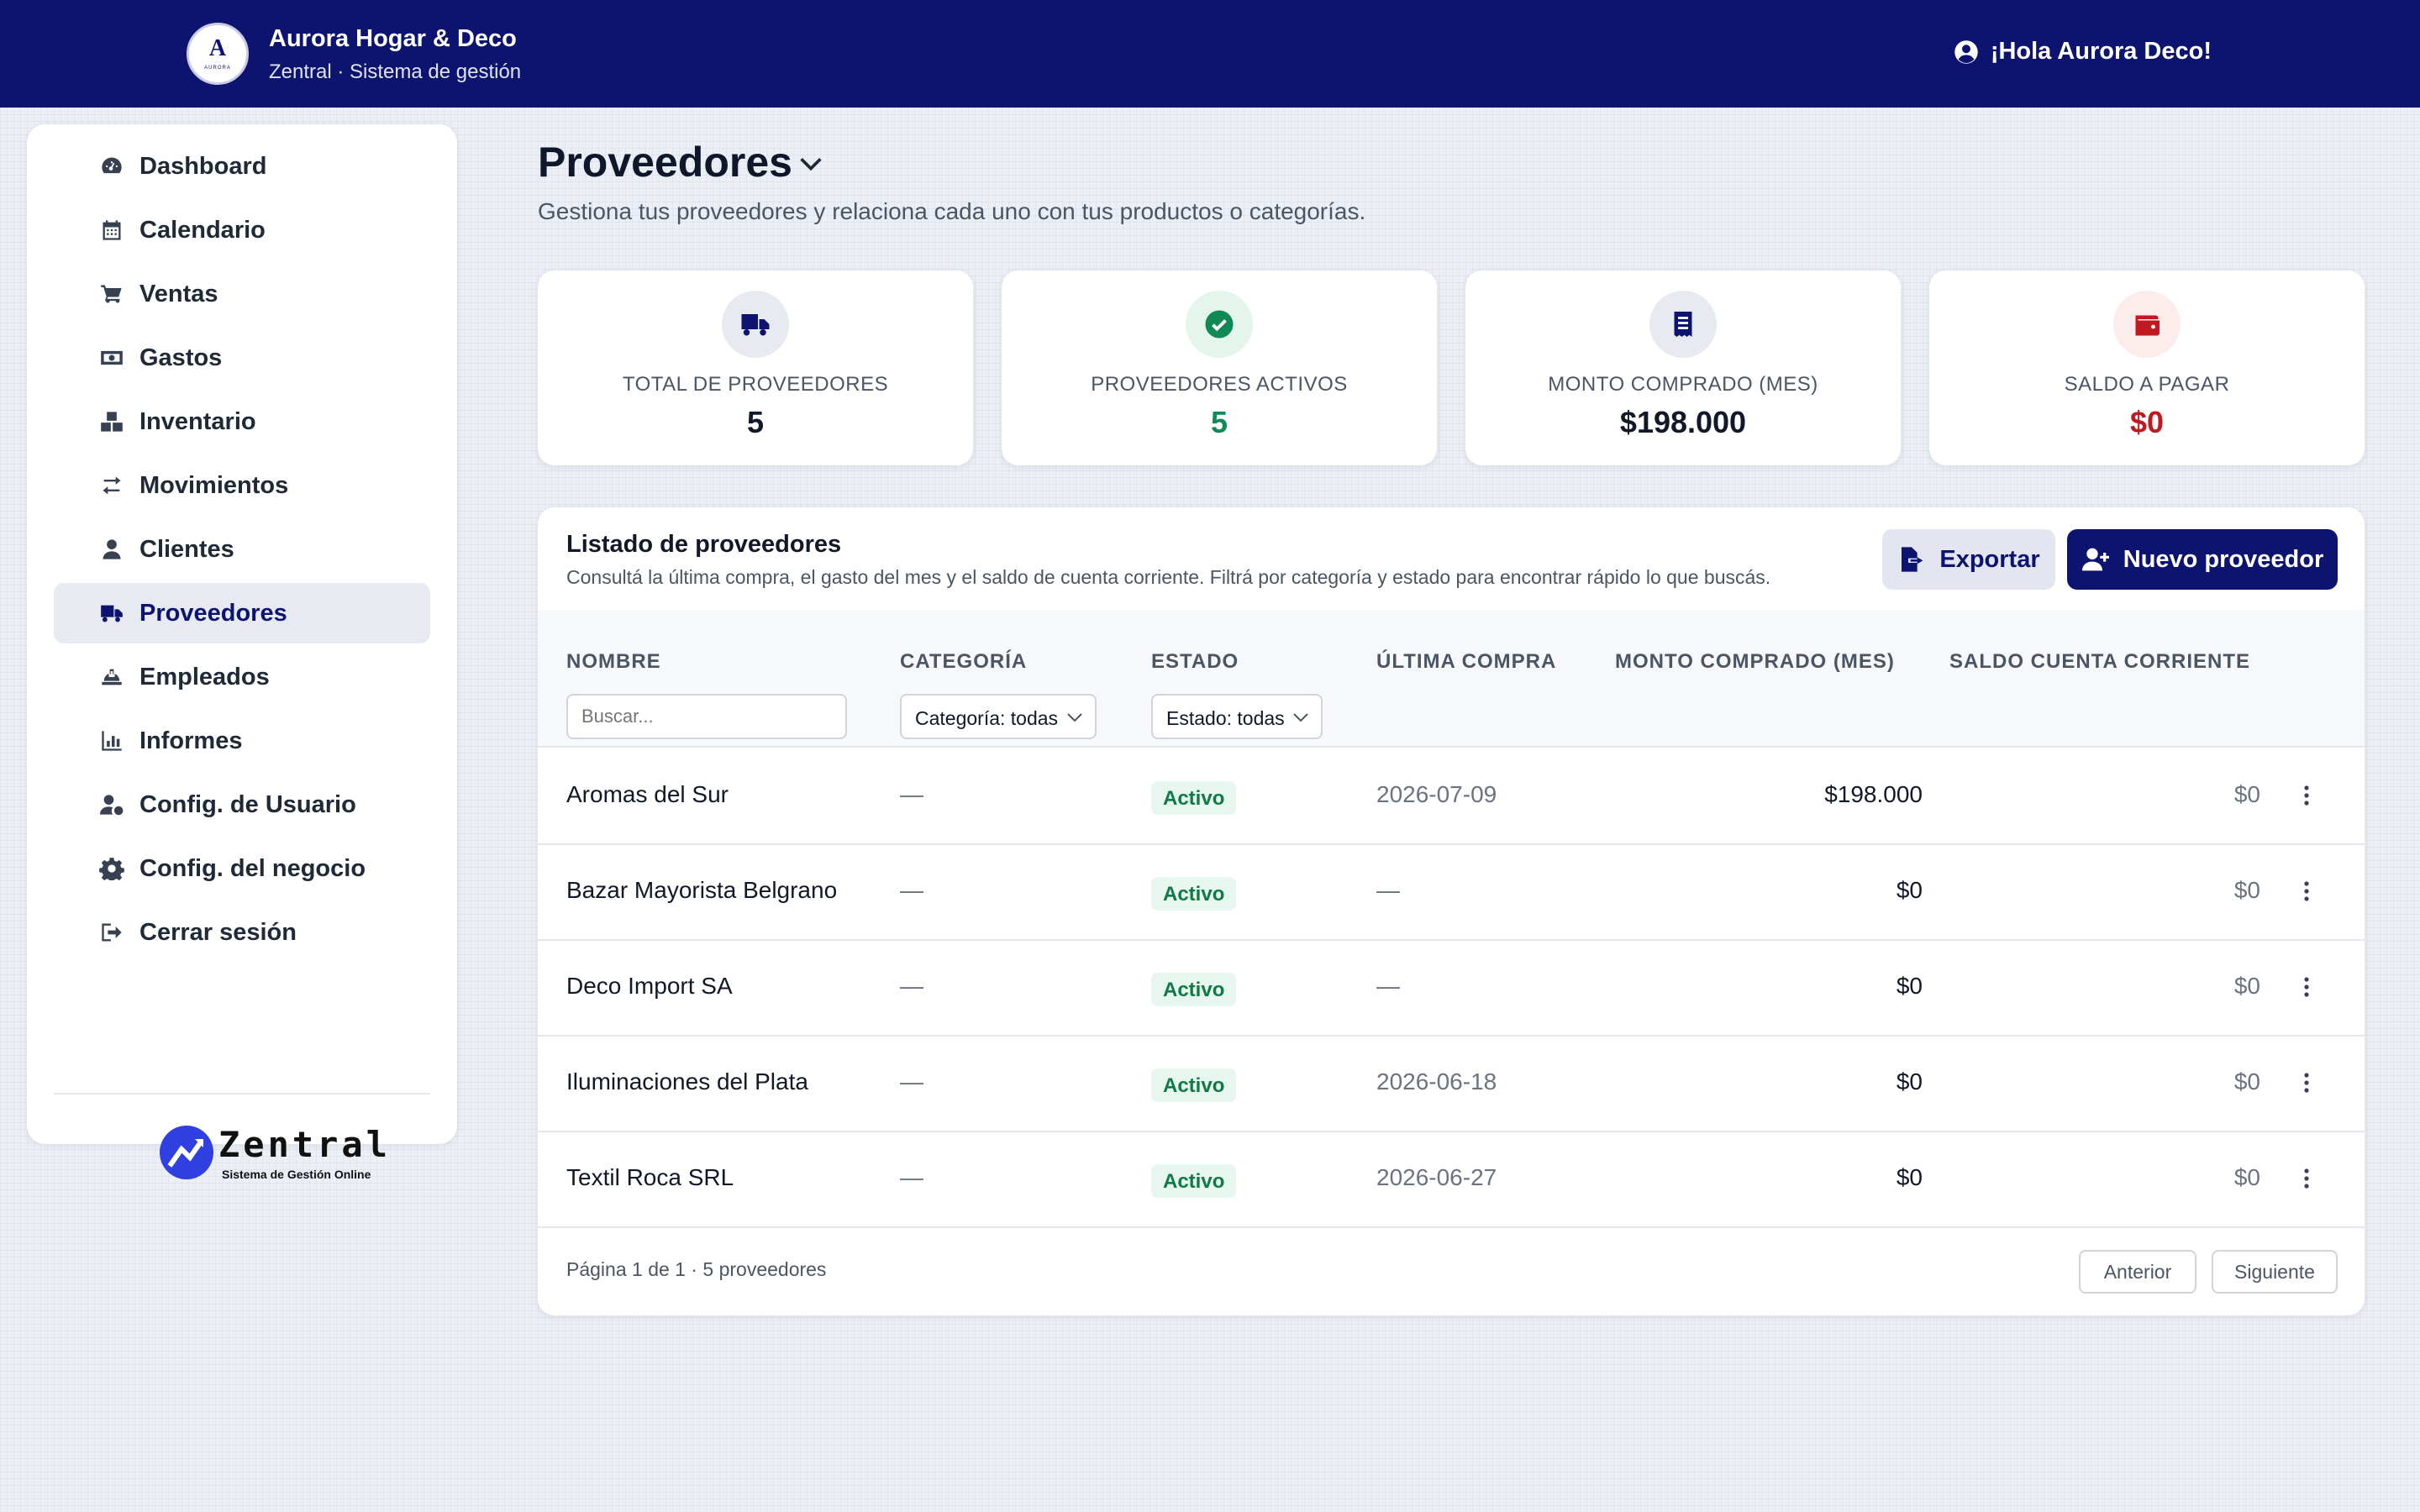  I want to click on pagination-info: Página 1 de 1 · 5 proveedores, so click(696, 1269).